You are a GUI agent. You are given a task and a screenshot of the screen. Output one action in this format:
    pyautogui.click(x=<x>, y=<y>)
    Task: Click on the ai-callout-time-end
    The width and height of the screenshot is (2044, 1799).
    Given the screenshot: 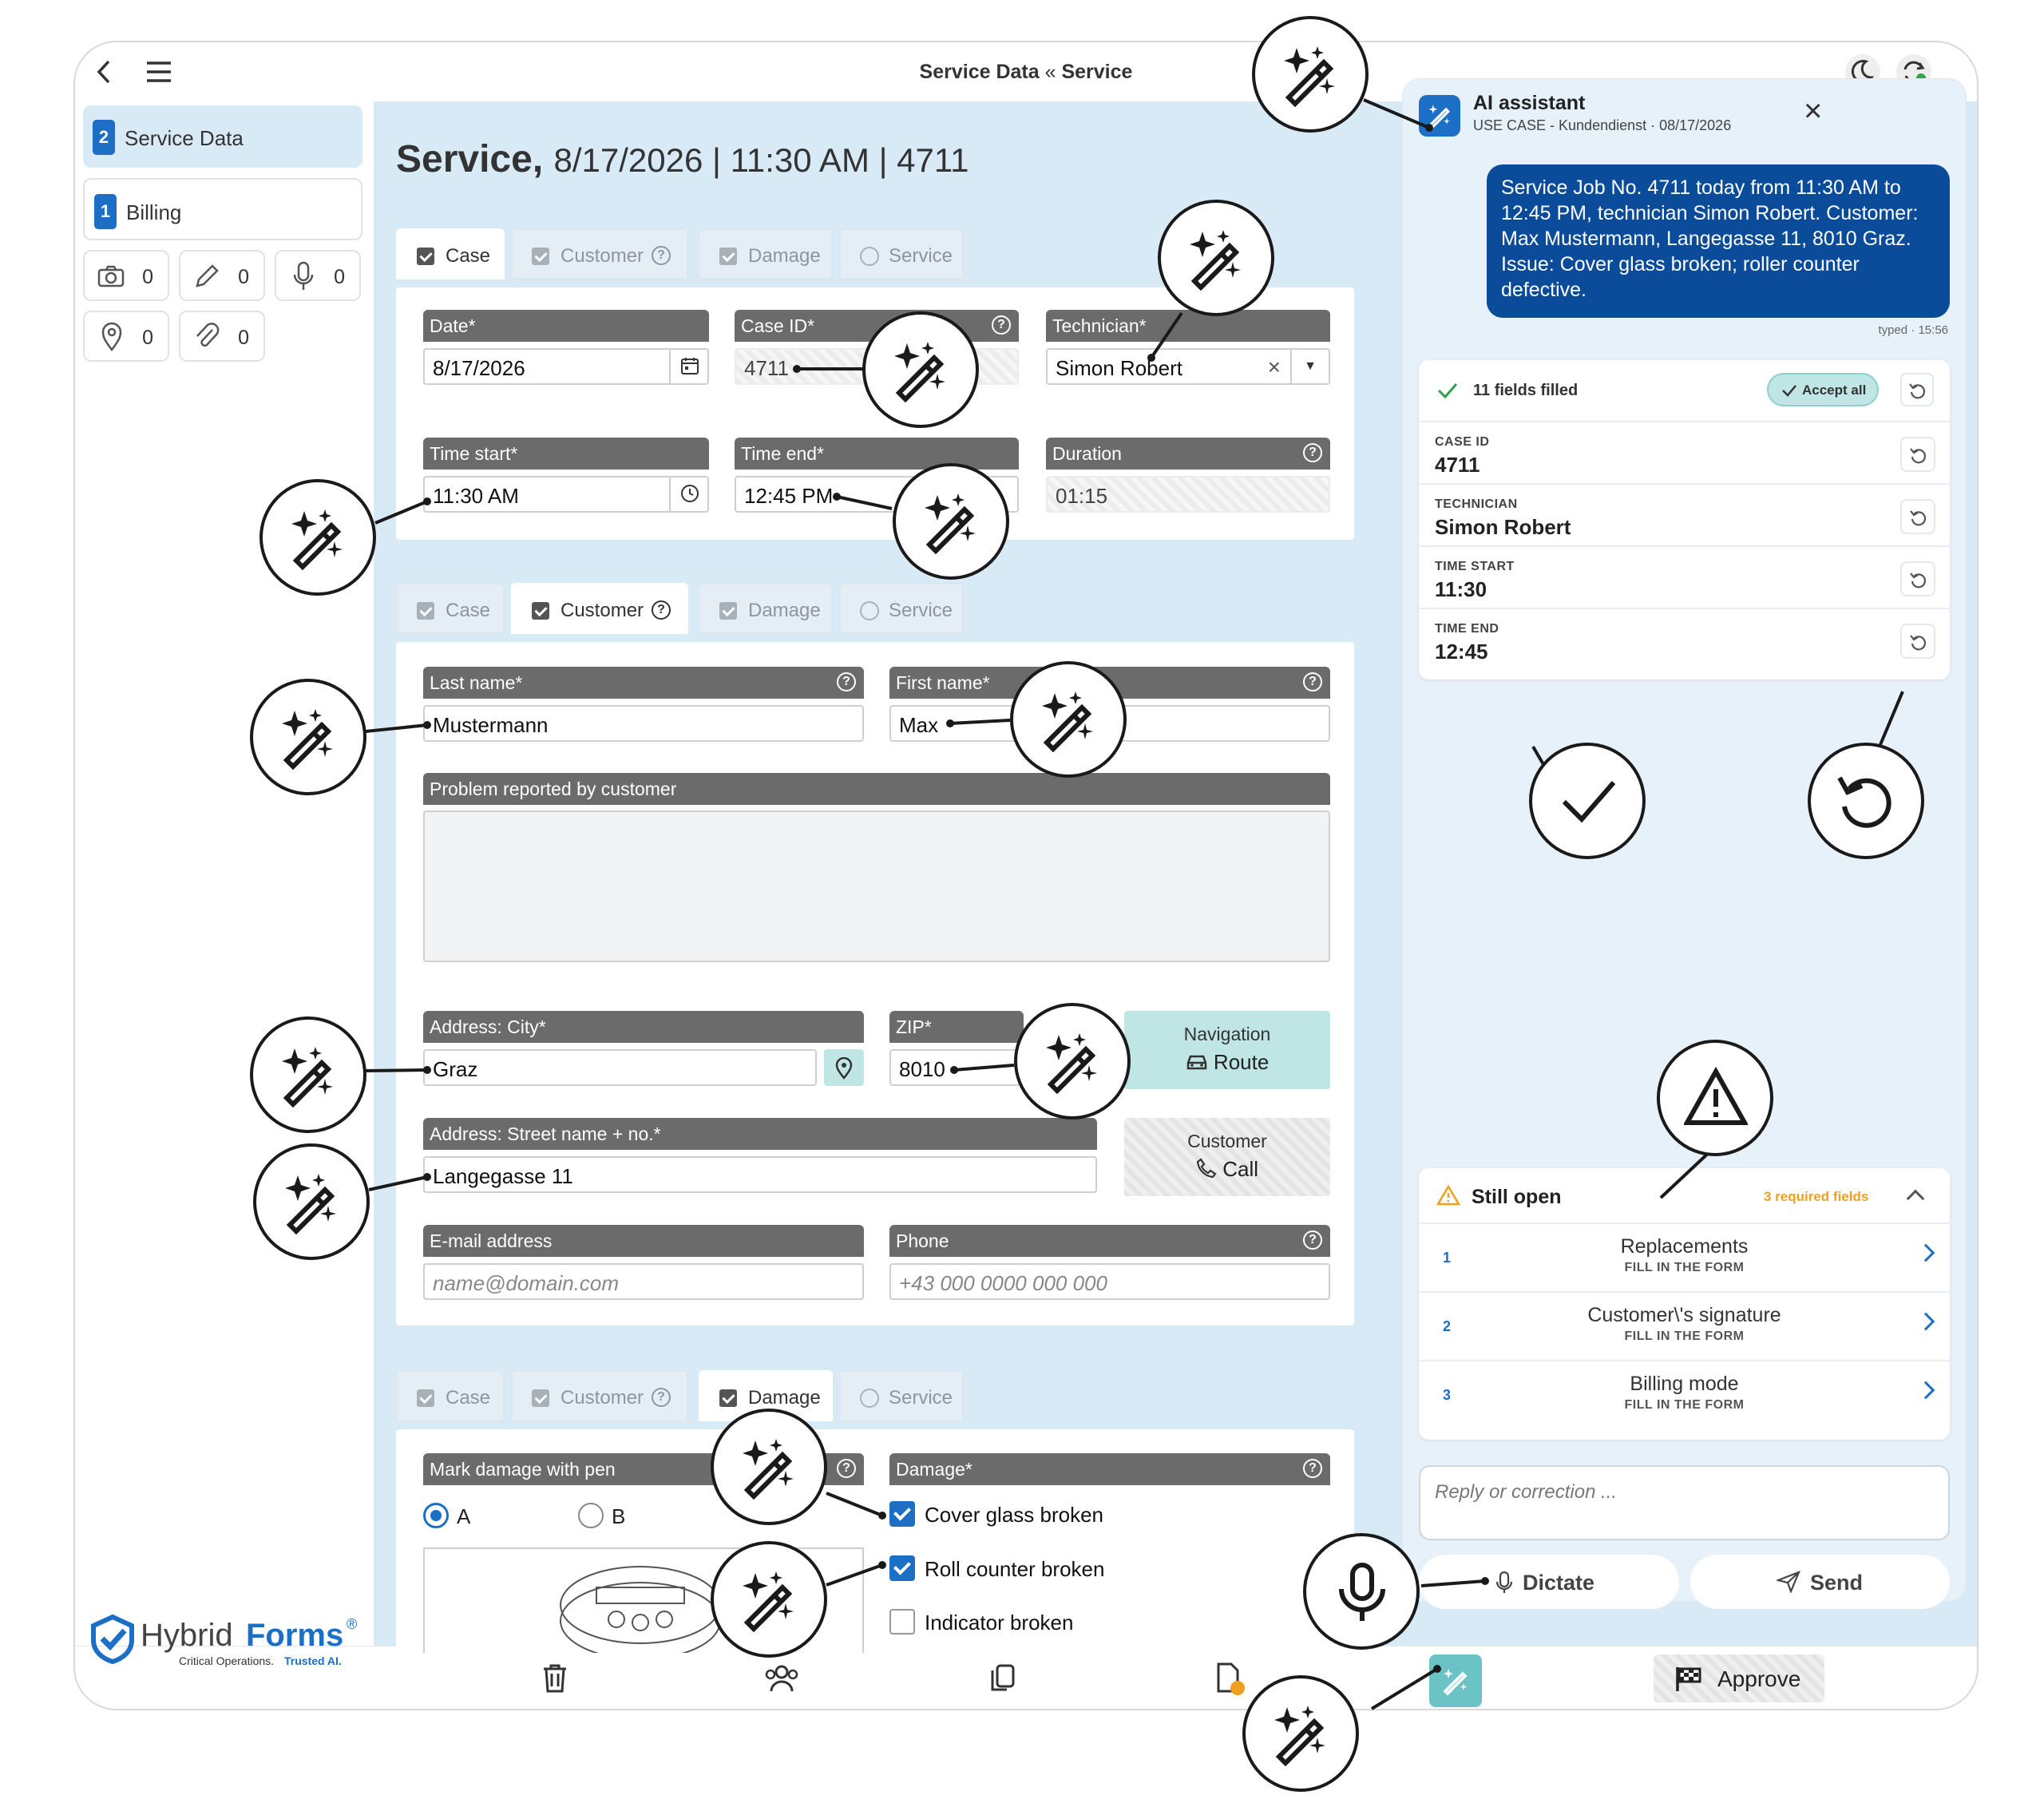 What is the action you would take?
    pyautogui.click(x=951, y=521)
    